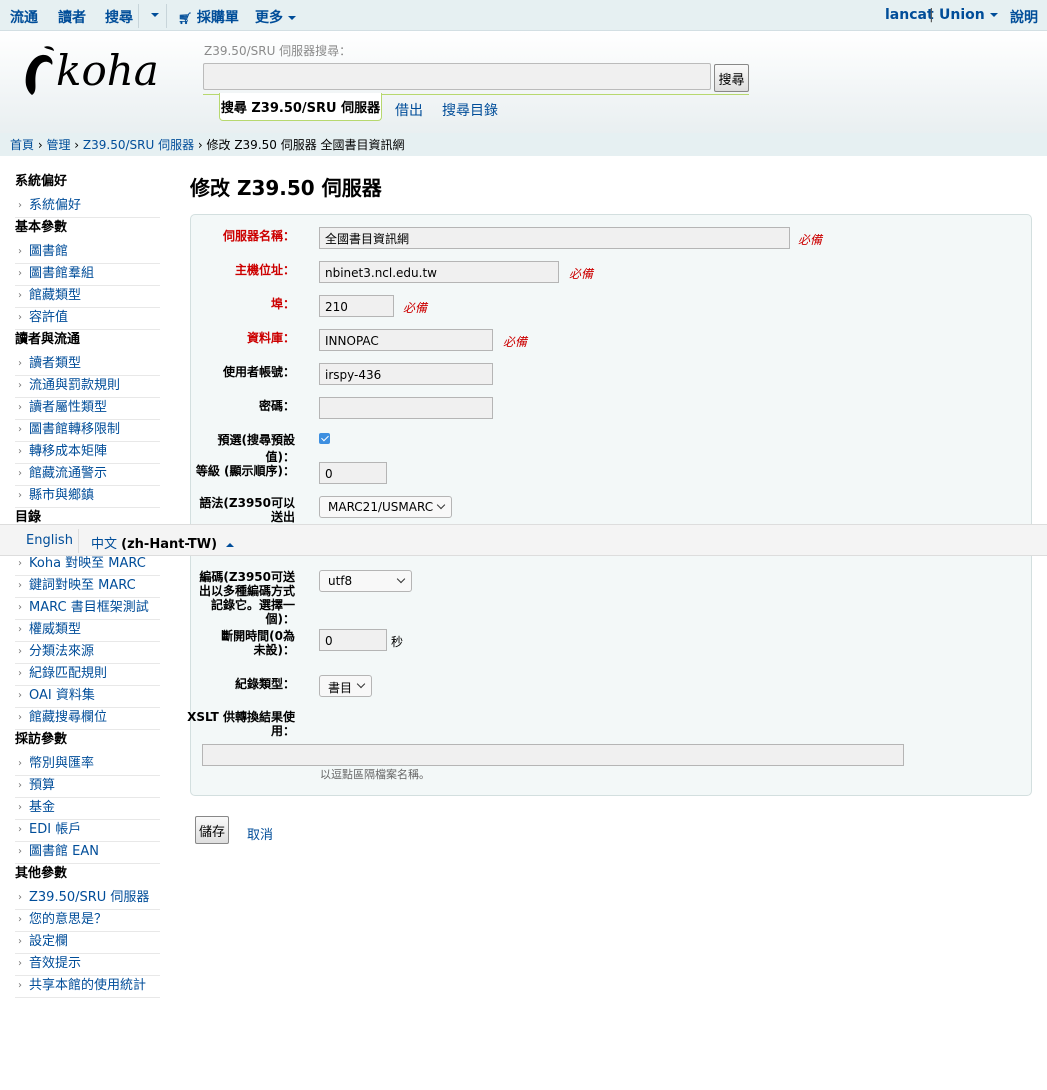 This screenshot has height=1090, width=1047. What do you see at coordinates (87, 431) in the screenshot?
I see `sidebar-item: › 圖書館轉移限制` at bounding box center [87, 431].